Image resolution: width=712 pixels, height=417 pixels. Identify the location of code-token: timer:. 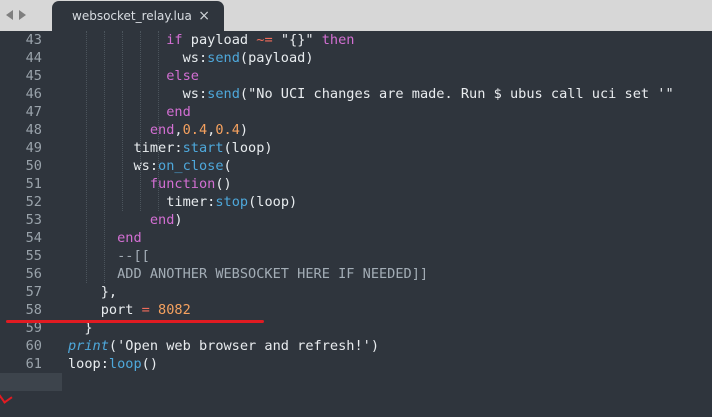
(142, 202).